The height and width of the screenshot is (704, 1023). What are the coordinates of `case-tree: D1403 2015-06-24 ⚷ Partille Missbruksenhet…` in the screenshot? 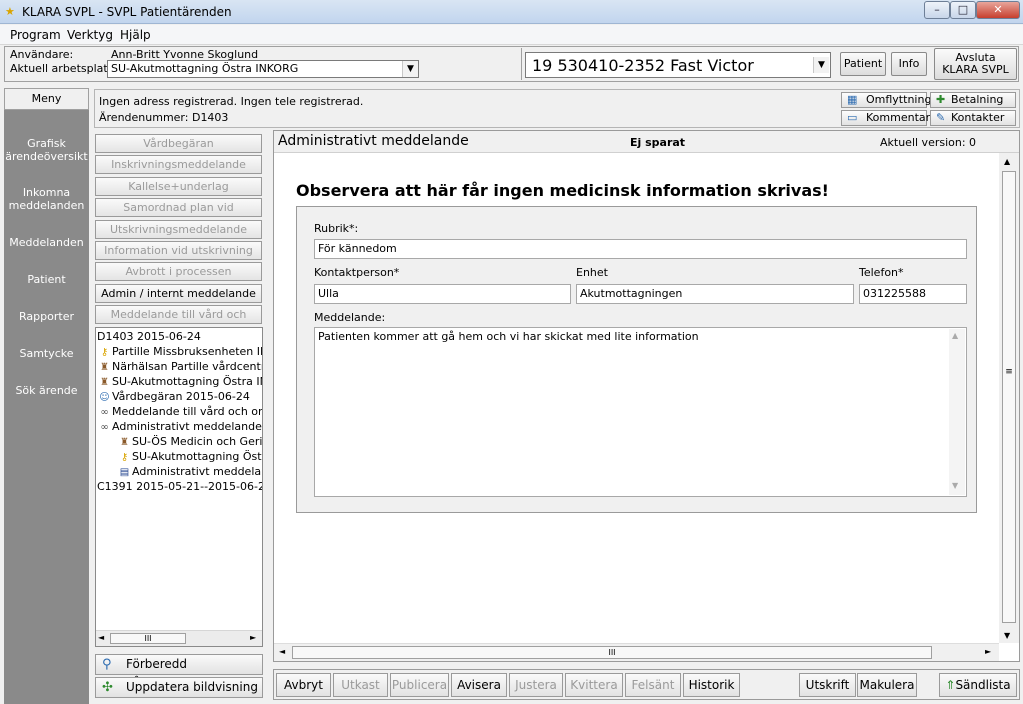 It's located at (179, 487).